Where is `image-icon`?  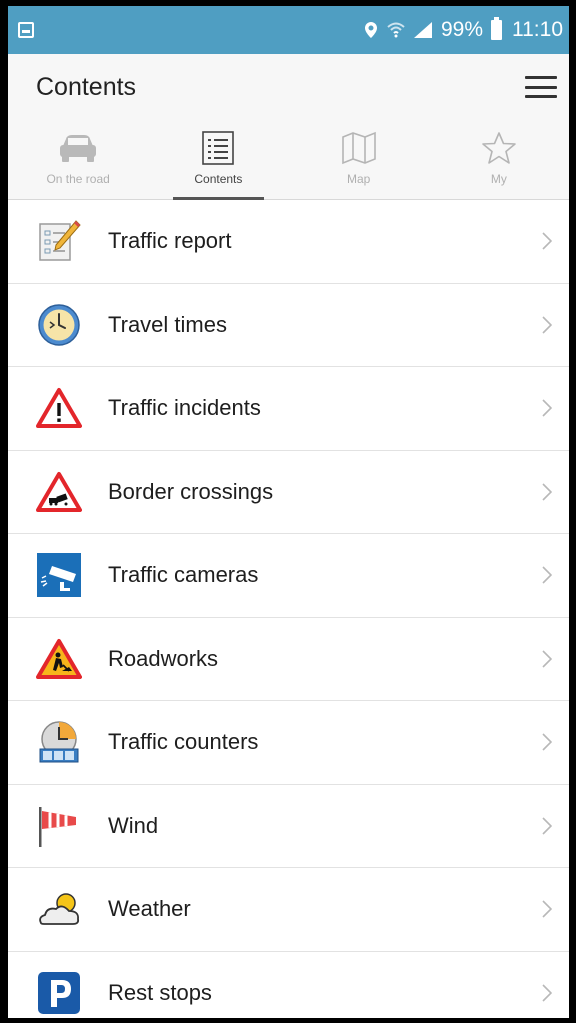 image-icon is located at coordinates (26, 30).